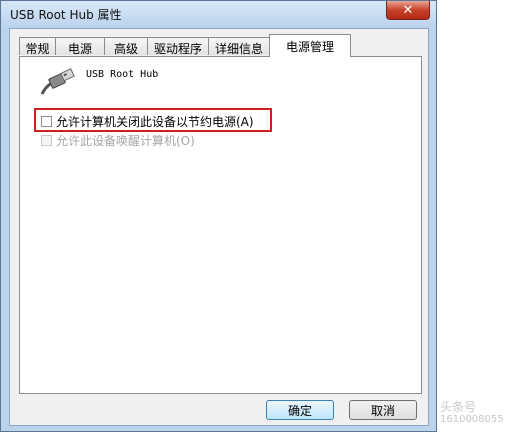 This screenshot has width=518, height=438. What do you see at coordinates (125, 141) in the screenshot?
I see `allow-wake-label: 允许此设备唤醒计算机(O)` at bounding box center [125, 141].